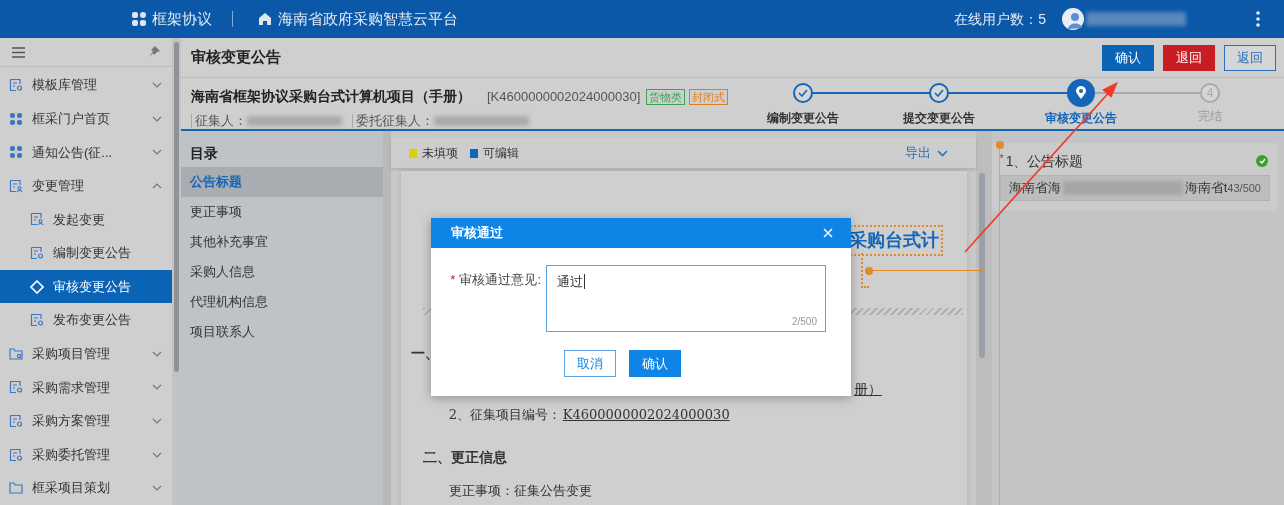  What do you see at coordinates (867, 389) in the screenshot?
I see `document-text: 册）` at bounding box center [867, 389].